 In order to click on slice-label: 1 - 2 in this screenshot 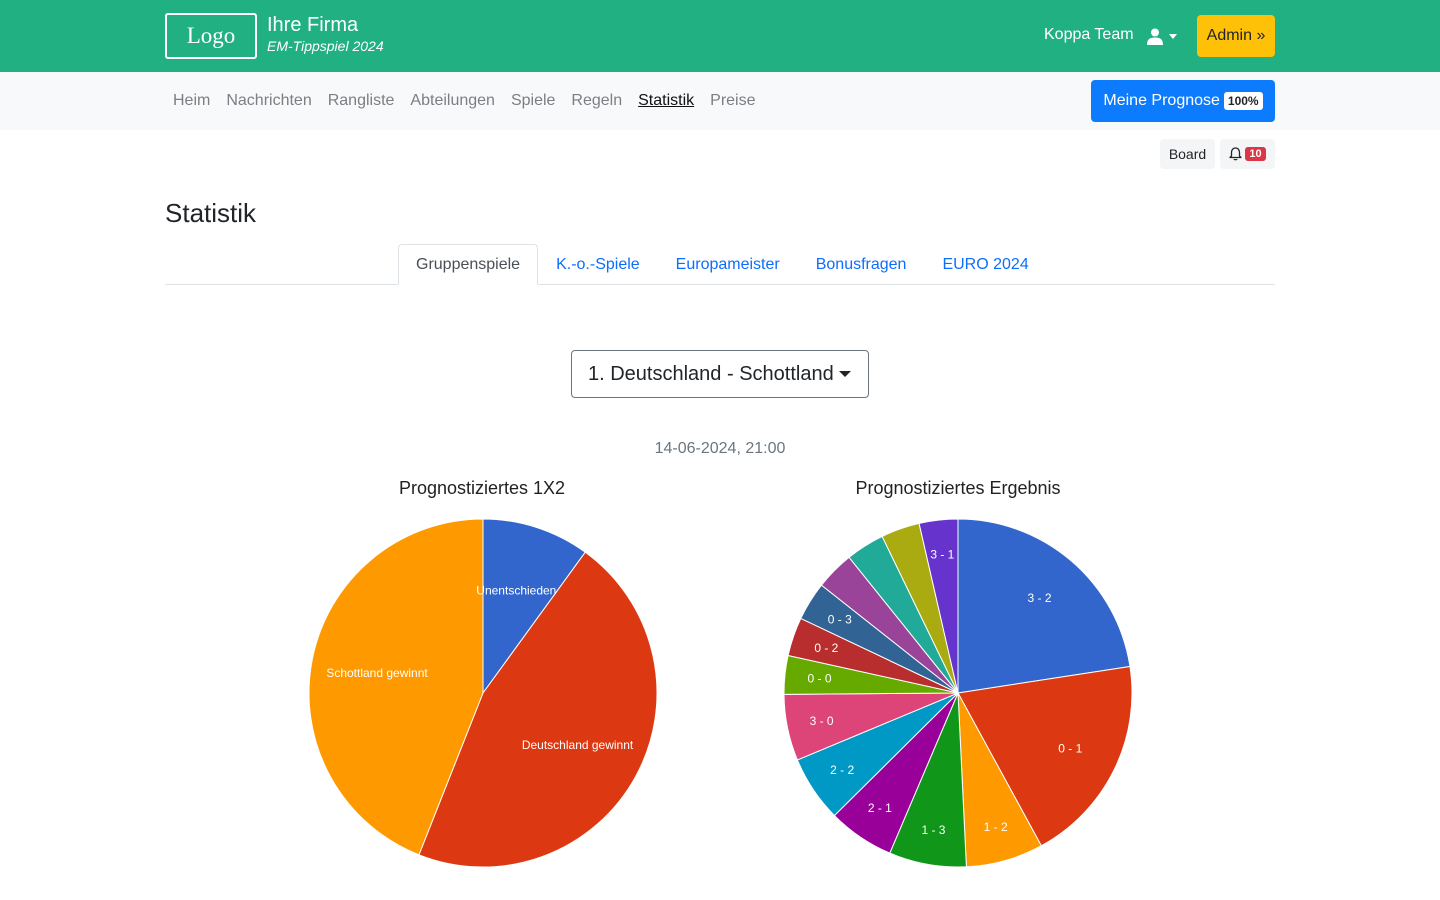, I will do `click(996, 827)`.